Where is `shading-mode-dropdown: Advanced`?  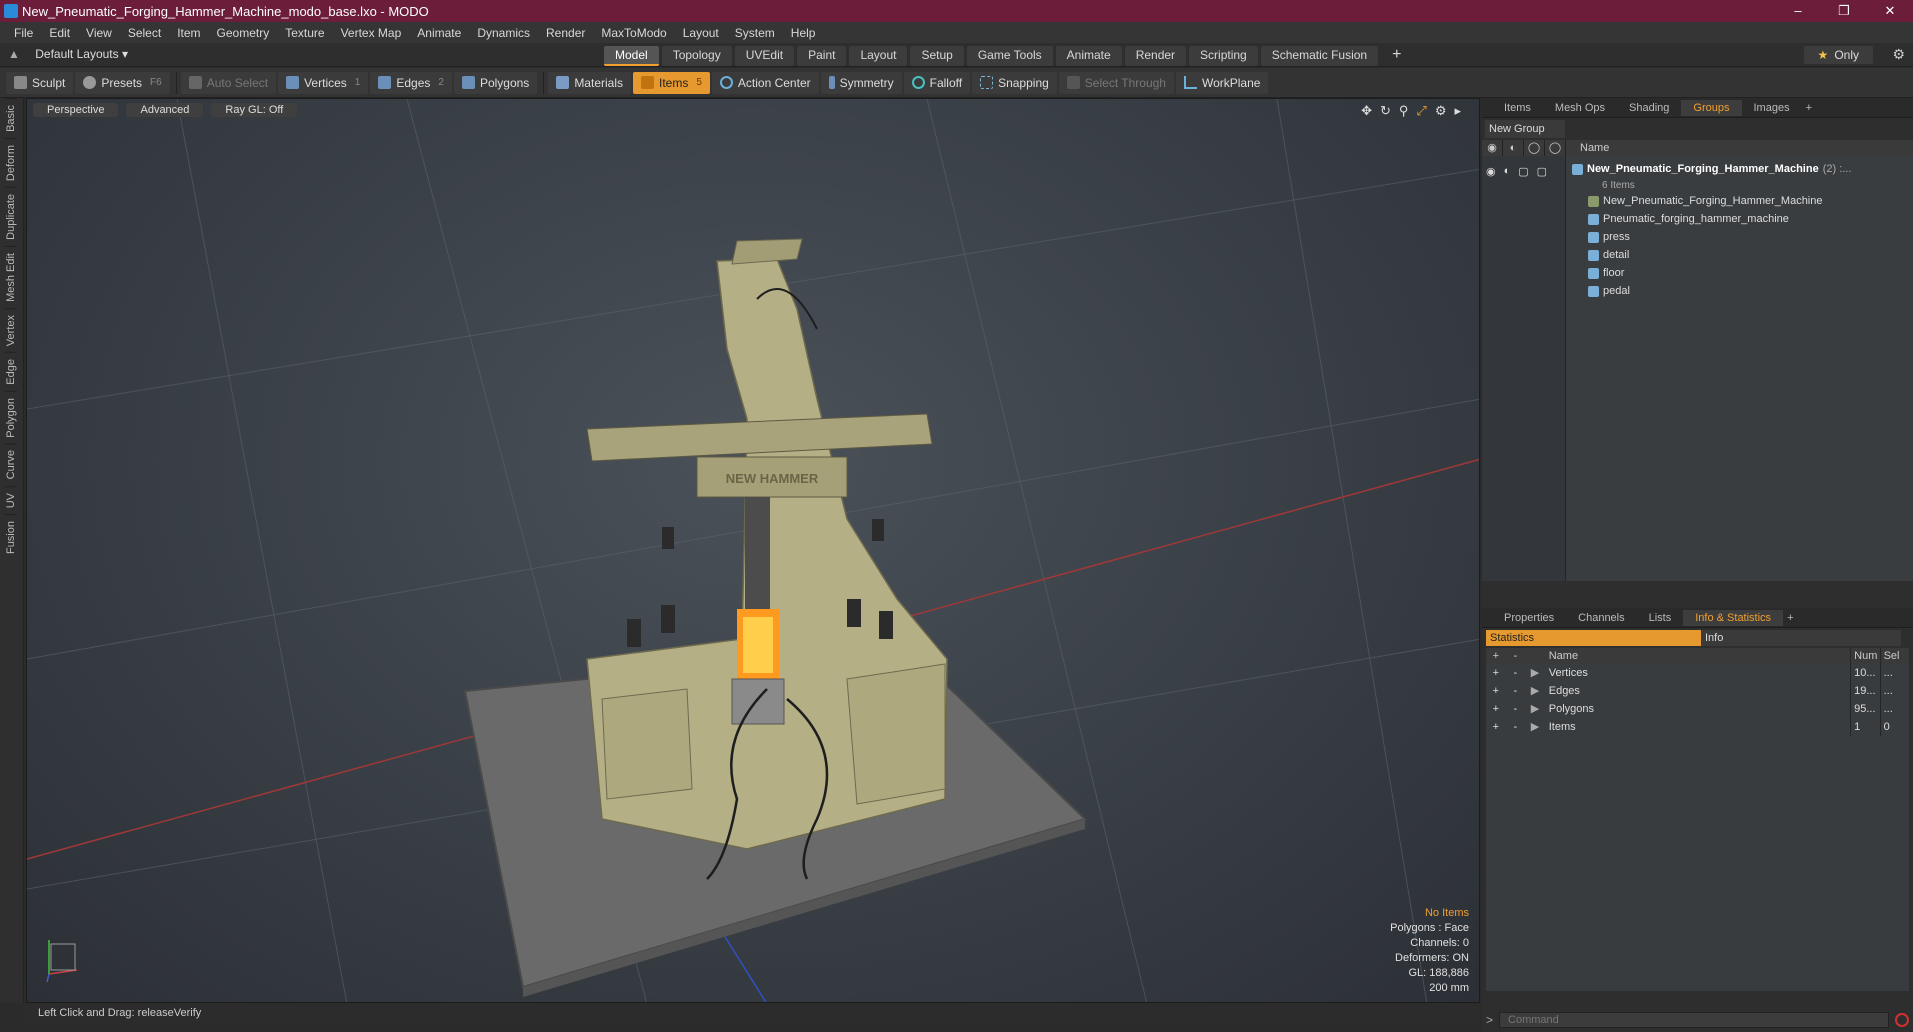 shading-mode-dropdown: Advanced is located at coordinates (165, 110).